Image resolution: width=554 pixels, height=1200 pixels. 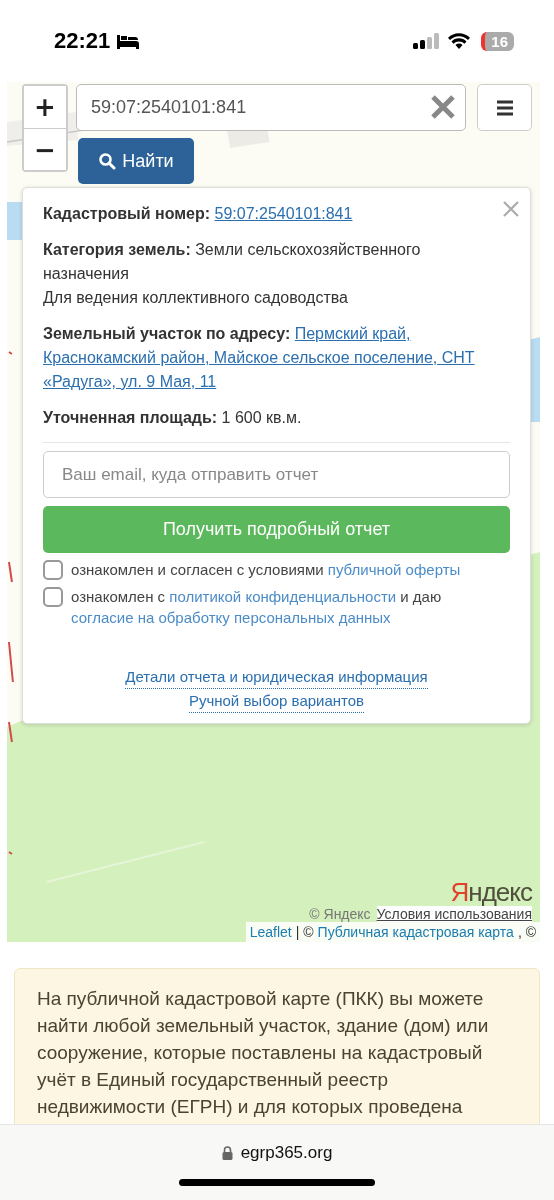 What do you see at coordinates (82, 41) in the screenshot?
I see `status-time: 22:21` at bounding box center [82, 41].